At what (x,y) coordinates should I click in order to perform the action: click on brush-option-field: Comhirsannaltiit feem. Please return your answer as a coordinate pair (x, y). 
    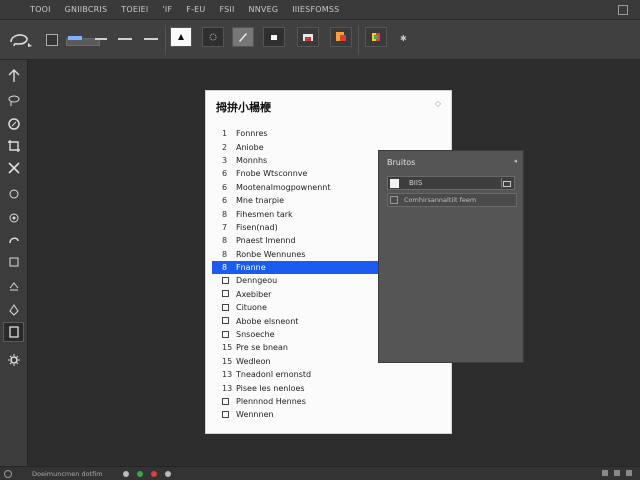
    Looking at the image, I should click on (452, 200).